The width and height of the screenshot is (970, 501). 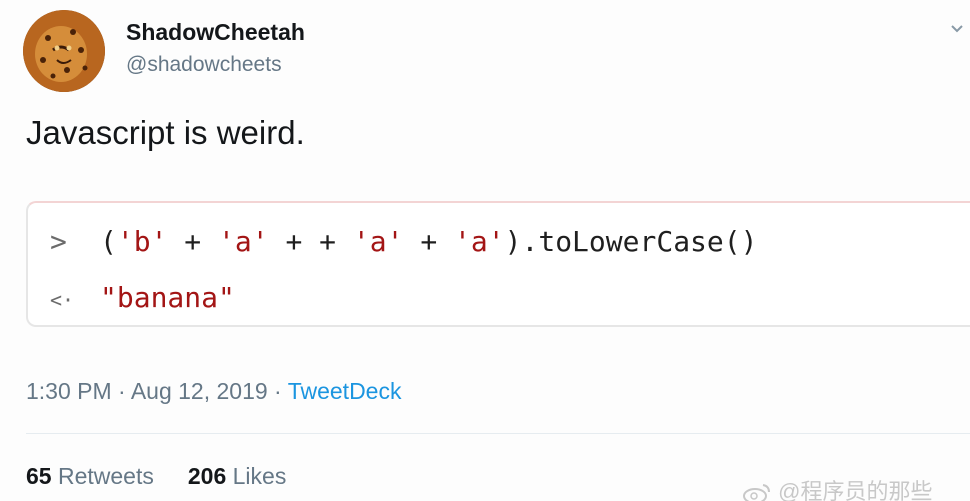 What do you see at coordinates (207, 476) in the screenshot?
I see `likes-count: 206` at bounding box center [207, 476].